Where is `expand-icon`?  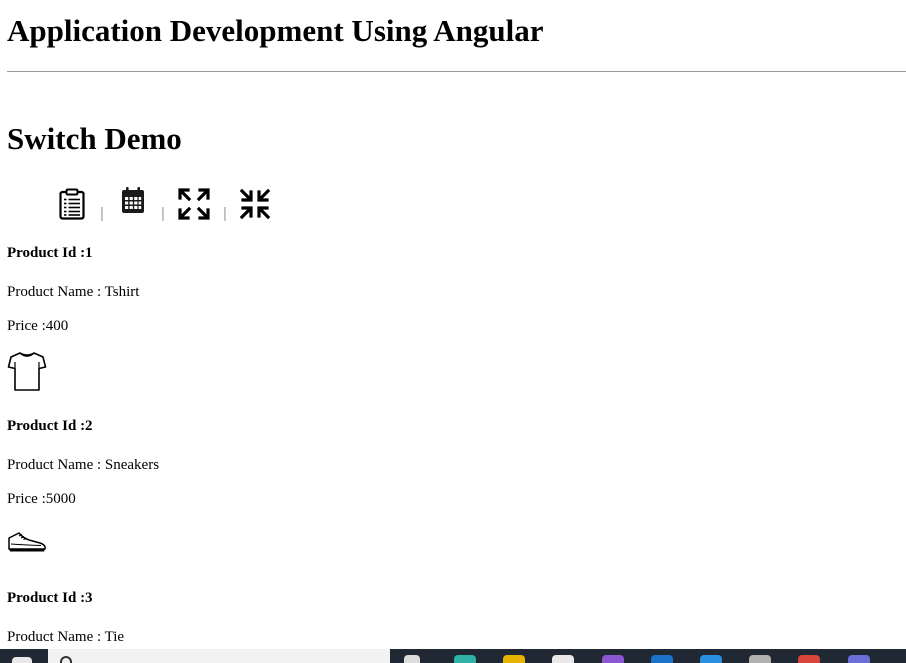 expand-icon is located at coordinates (194, 204).